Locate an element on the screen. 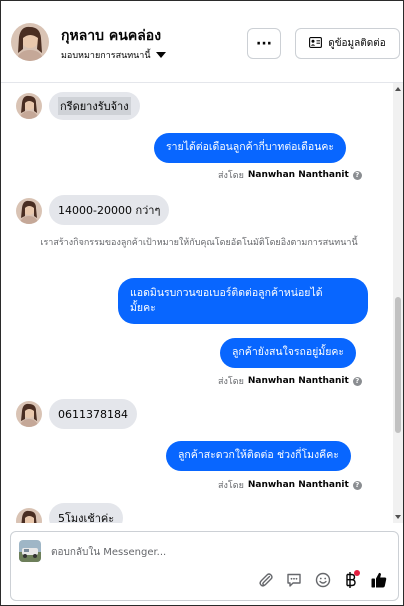 The image size is (404, 606). contact-avatar is located at coordinates (30, 42).